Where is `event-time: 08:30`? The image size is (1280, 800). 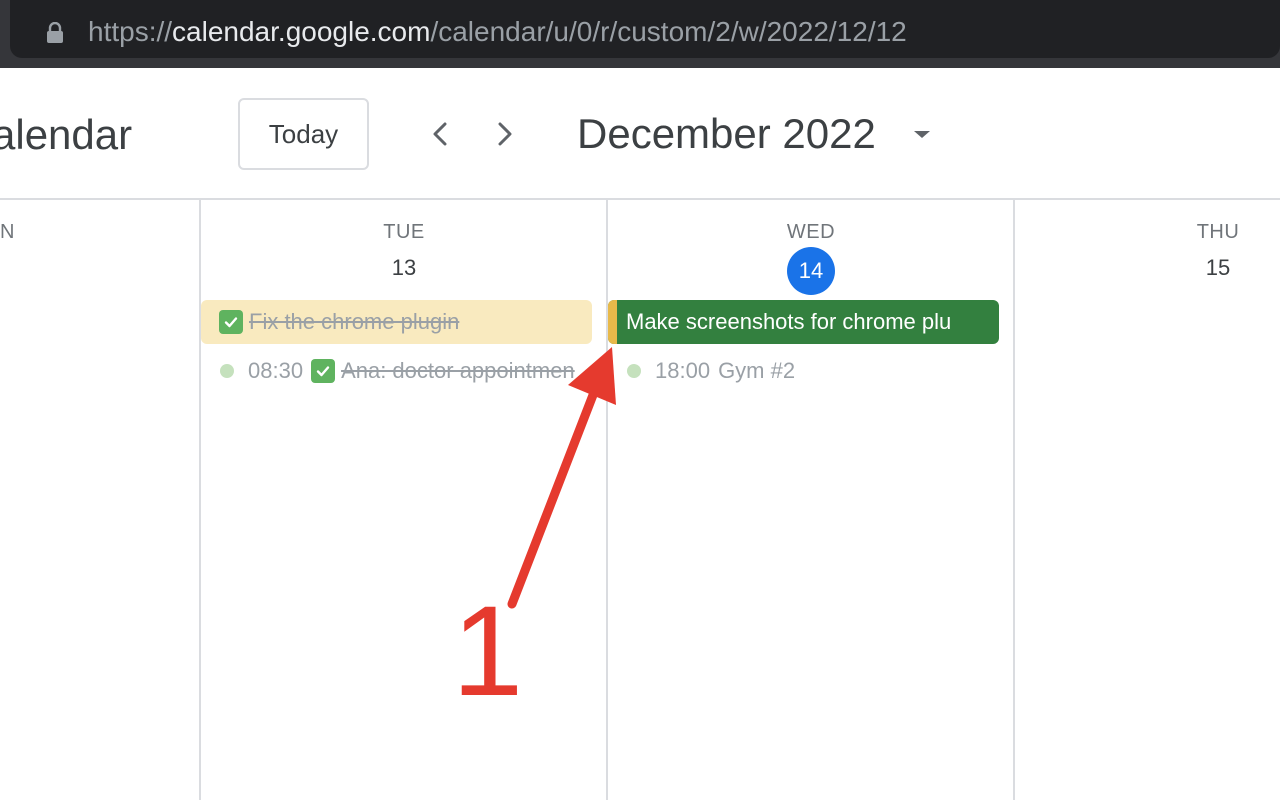
event-time: 08:30 is located at coordinates (276, 370).